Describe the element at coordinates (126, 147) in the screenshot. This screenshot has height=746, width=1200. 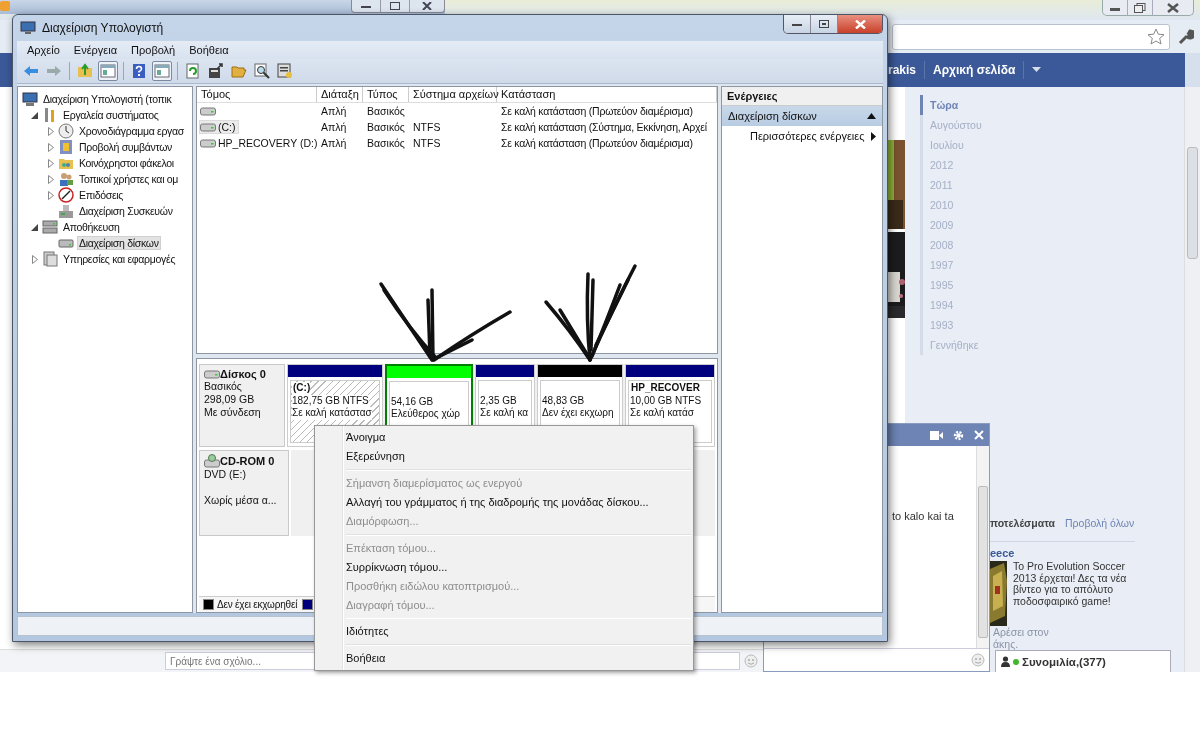
I see `tree-item: Προβολή συμβάντων` at that location.